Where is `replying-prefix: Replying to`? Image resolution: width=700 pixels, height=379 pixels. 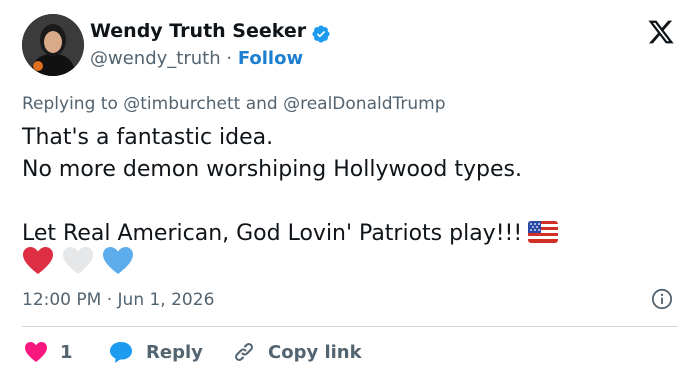
replying-prefix: Replying to is located at coordinates (70, 104).